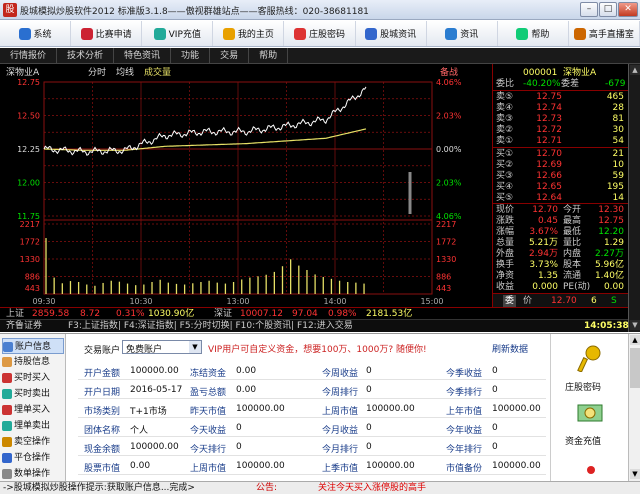 This screenshot has height=494, width=640. Describe the element at coordinates (528, 301) in the screenshot. I see `trade-price-label: 价` at that location.